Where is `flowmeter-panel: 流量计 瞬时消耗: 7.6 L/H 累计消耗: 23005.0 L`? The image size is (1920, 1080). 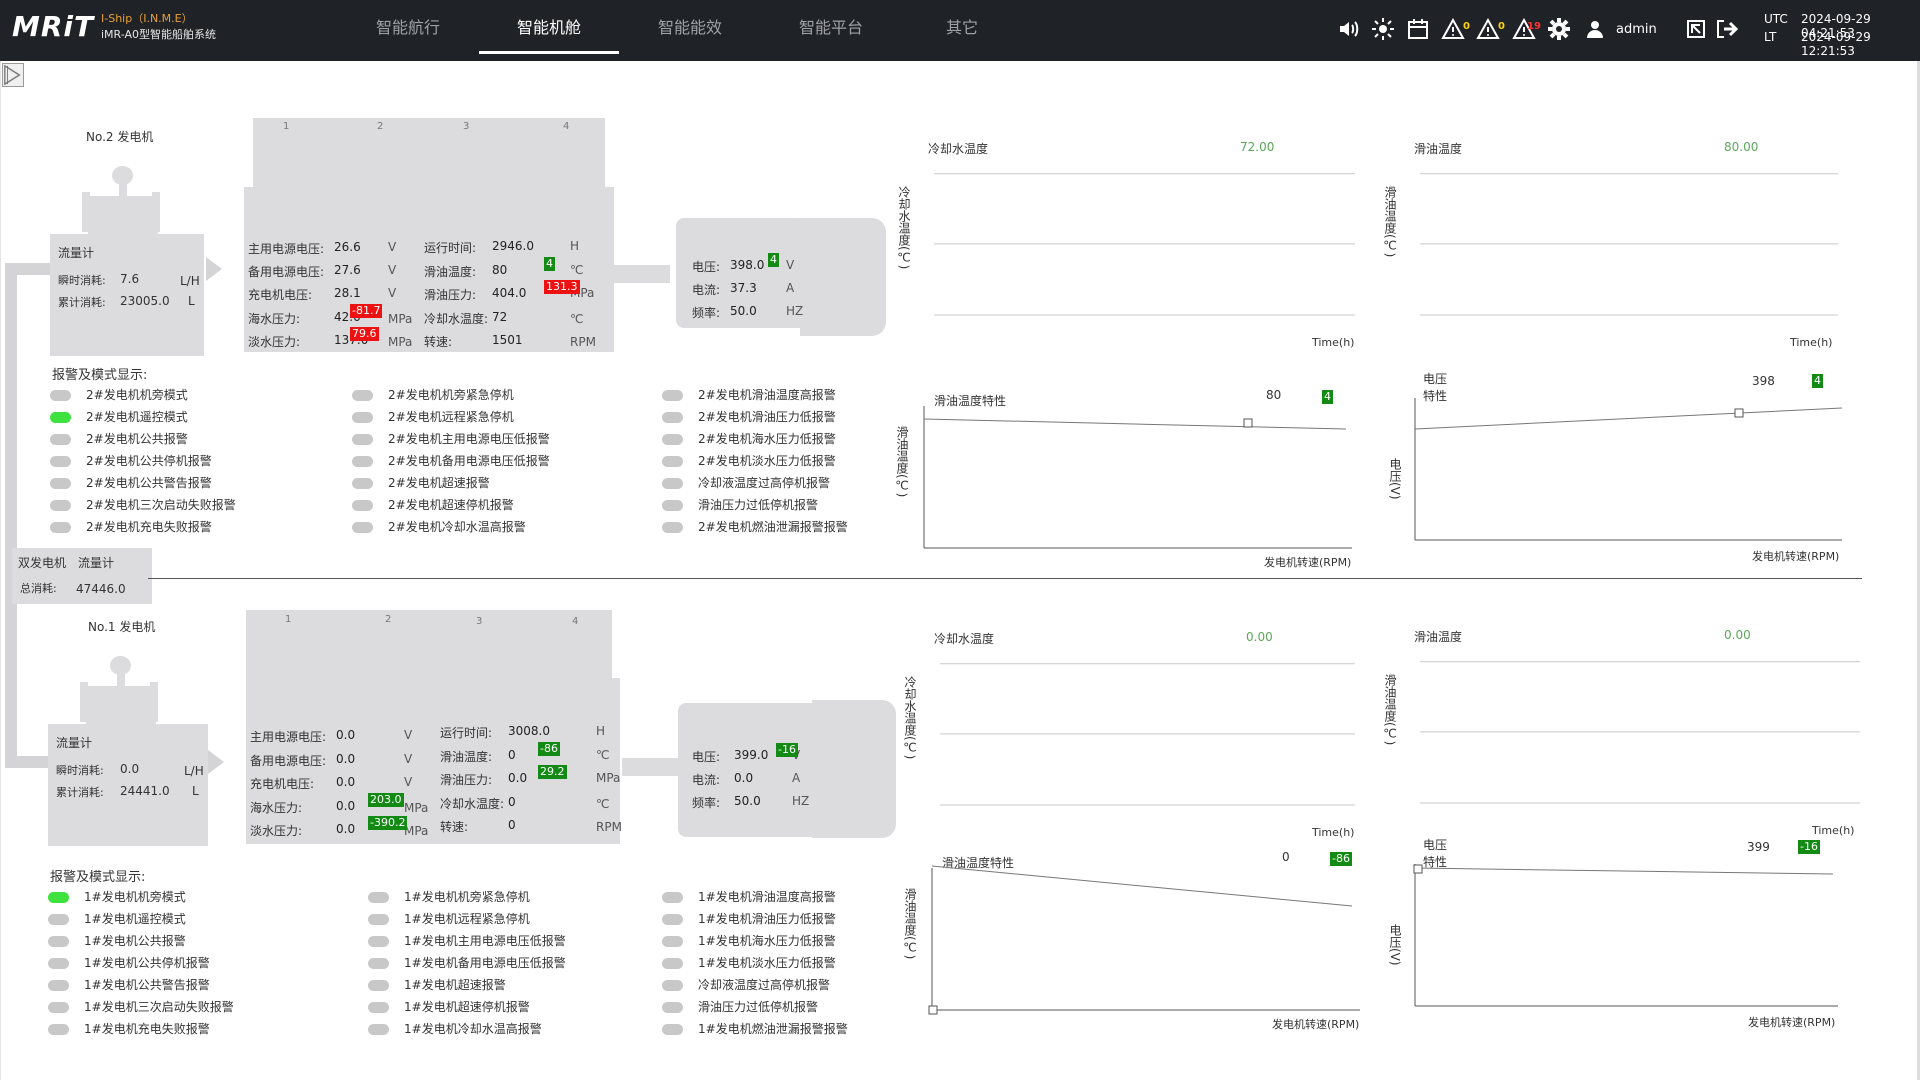 flowmeter-panel: 流量计 瞬时消耗: 7.6 L/H 累计消耗: 23005.0 L is located at coordinates (127, 295).